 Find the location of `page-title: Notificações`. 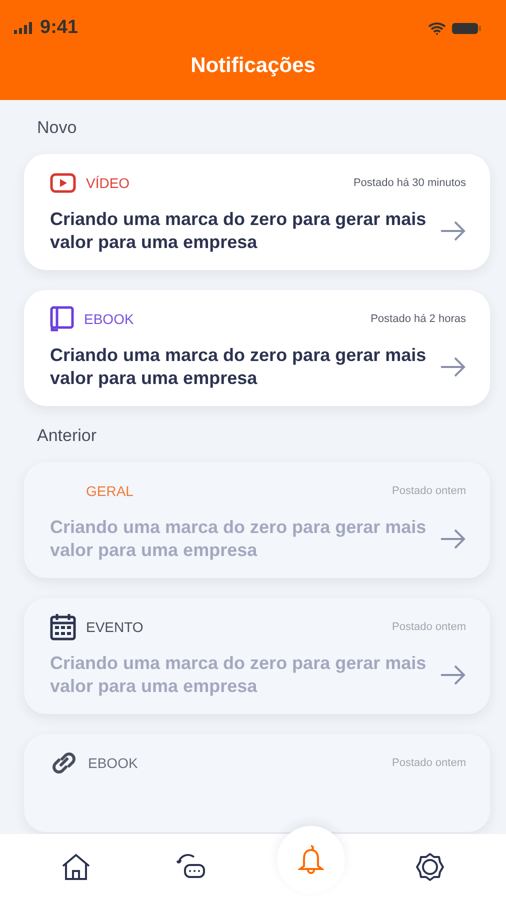

page-title: Notificações is located at coordinates (253, 66).